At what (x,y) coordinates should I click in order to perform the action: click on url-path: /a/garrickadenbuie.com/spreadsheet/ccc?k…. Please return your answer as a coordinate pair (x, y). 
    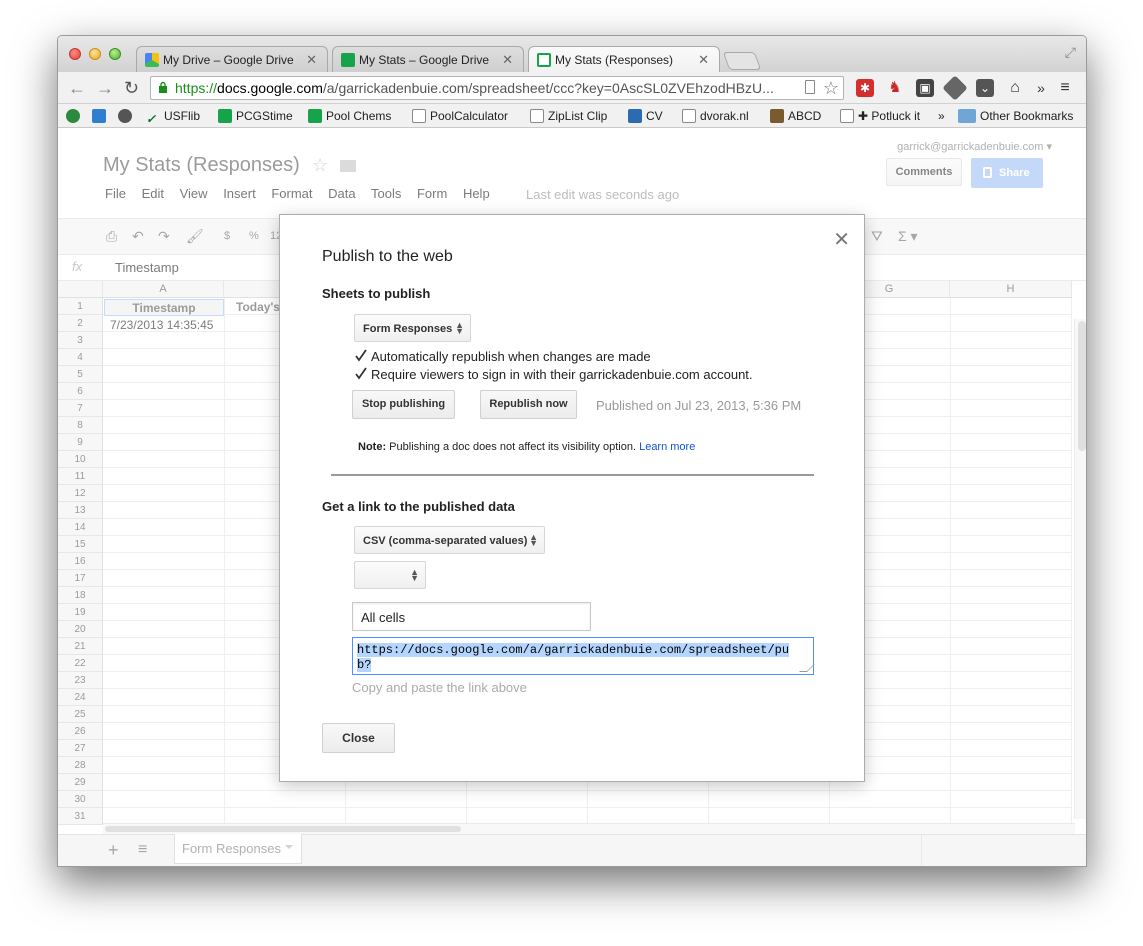
    Looking at the image, I should click on (548, 88).